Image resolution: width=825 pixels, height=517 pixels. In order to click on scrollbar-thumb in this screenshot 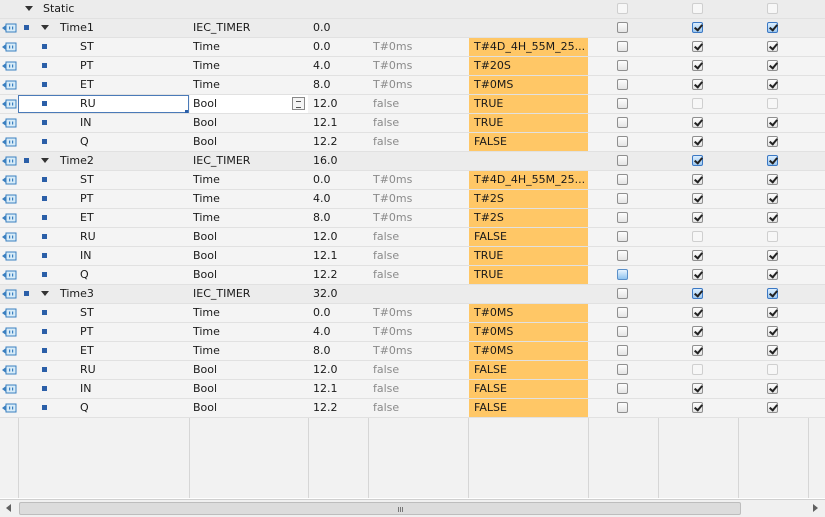, I will do `click(380, 508)`.